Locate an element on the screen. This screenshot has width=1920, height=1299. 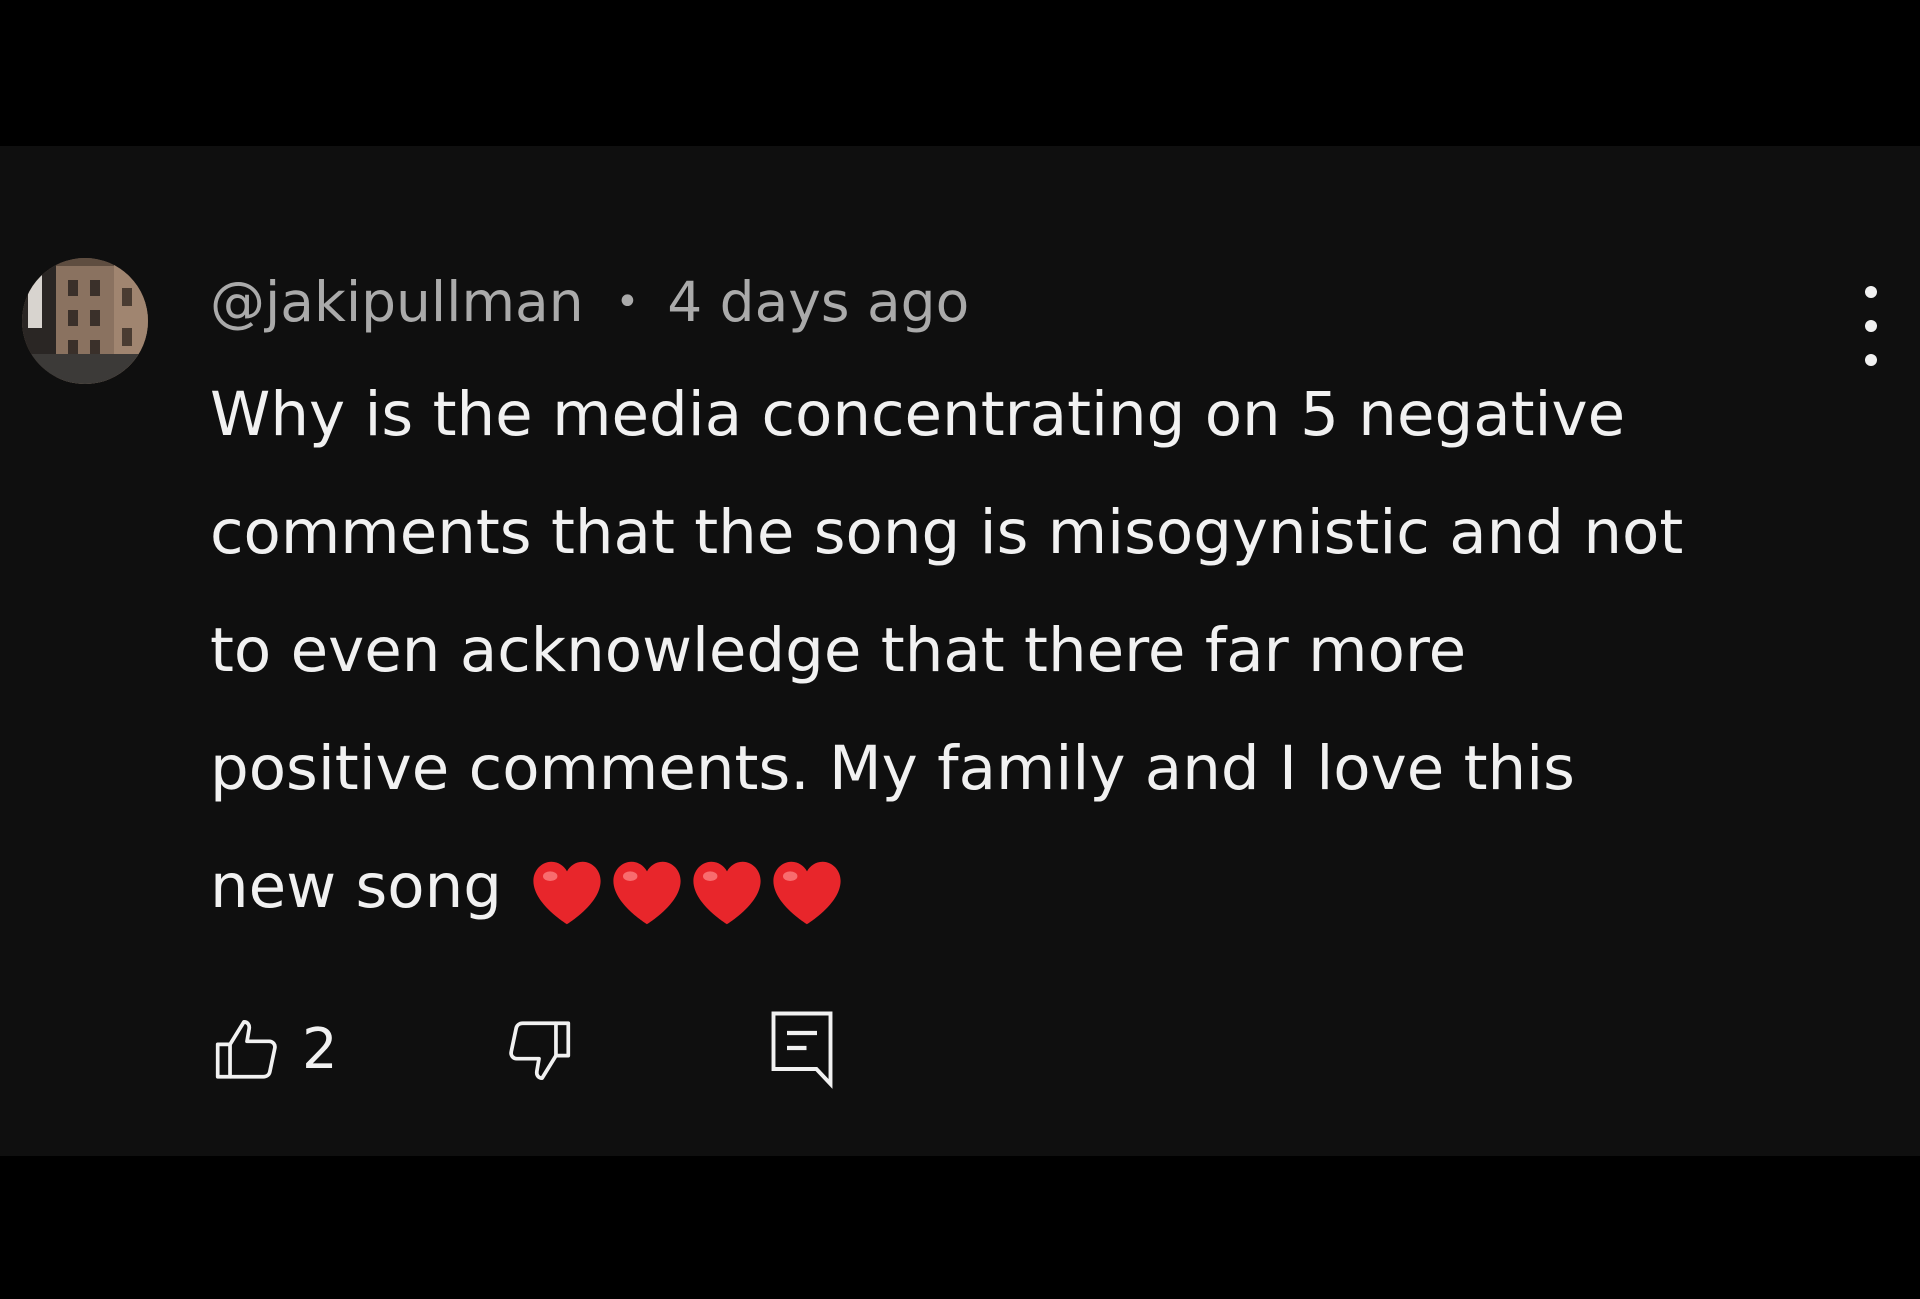
comment-line: to even acknowledge that there far more is located at coordinates (838, 650).